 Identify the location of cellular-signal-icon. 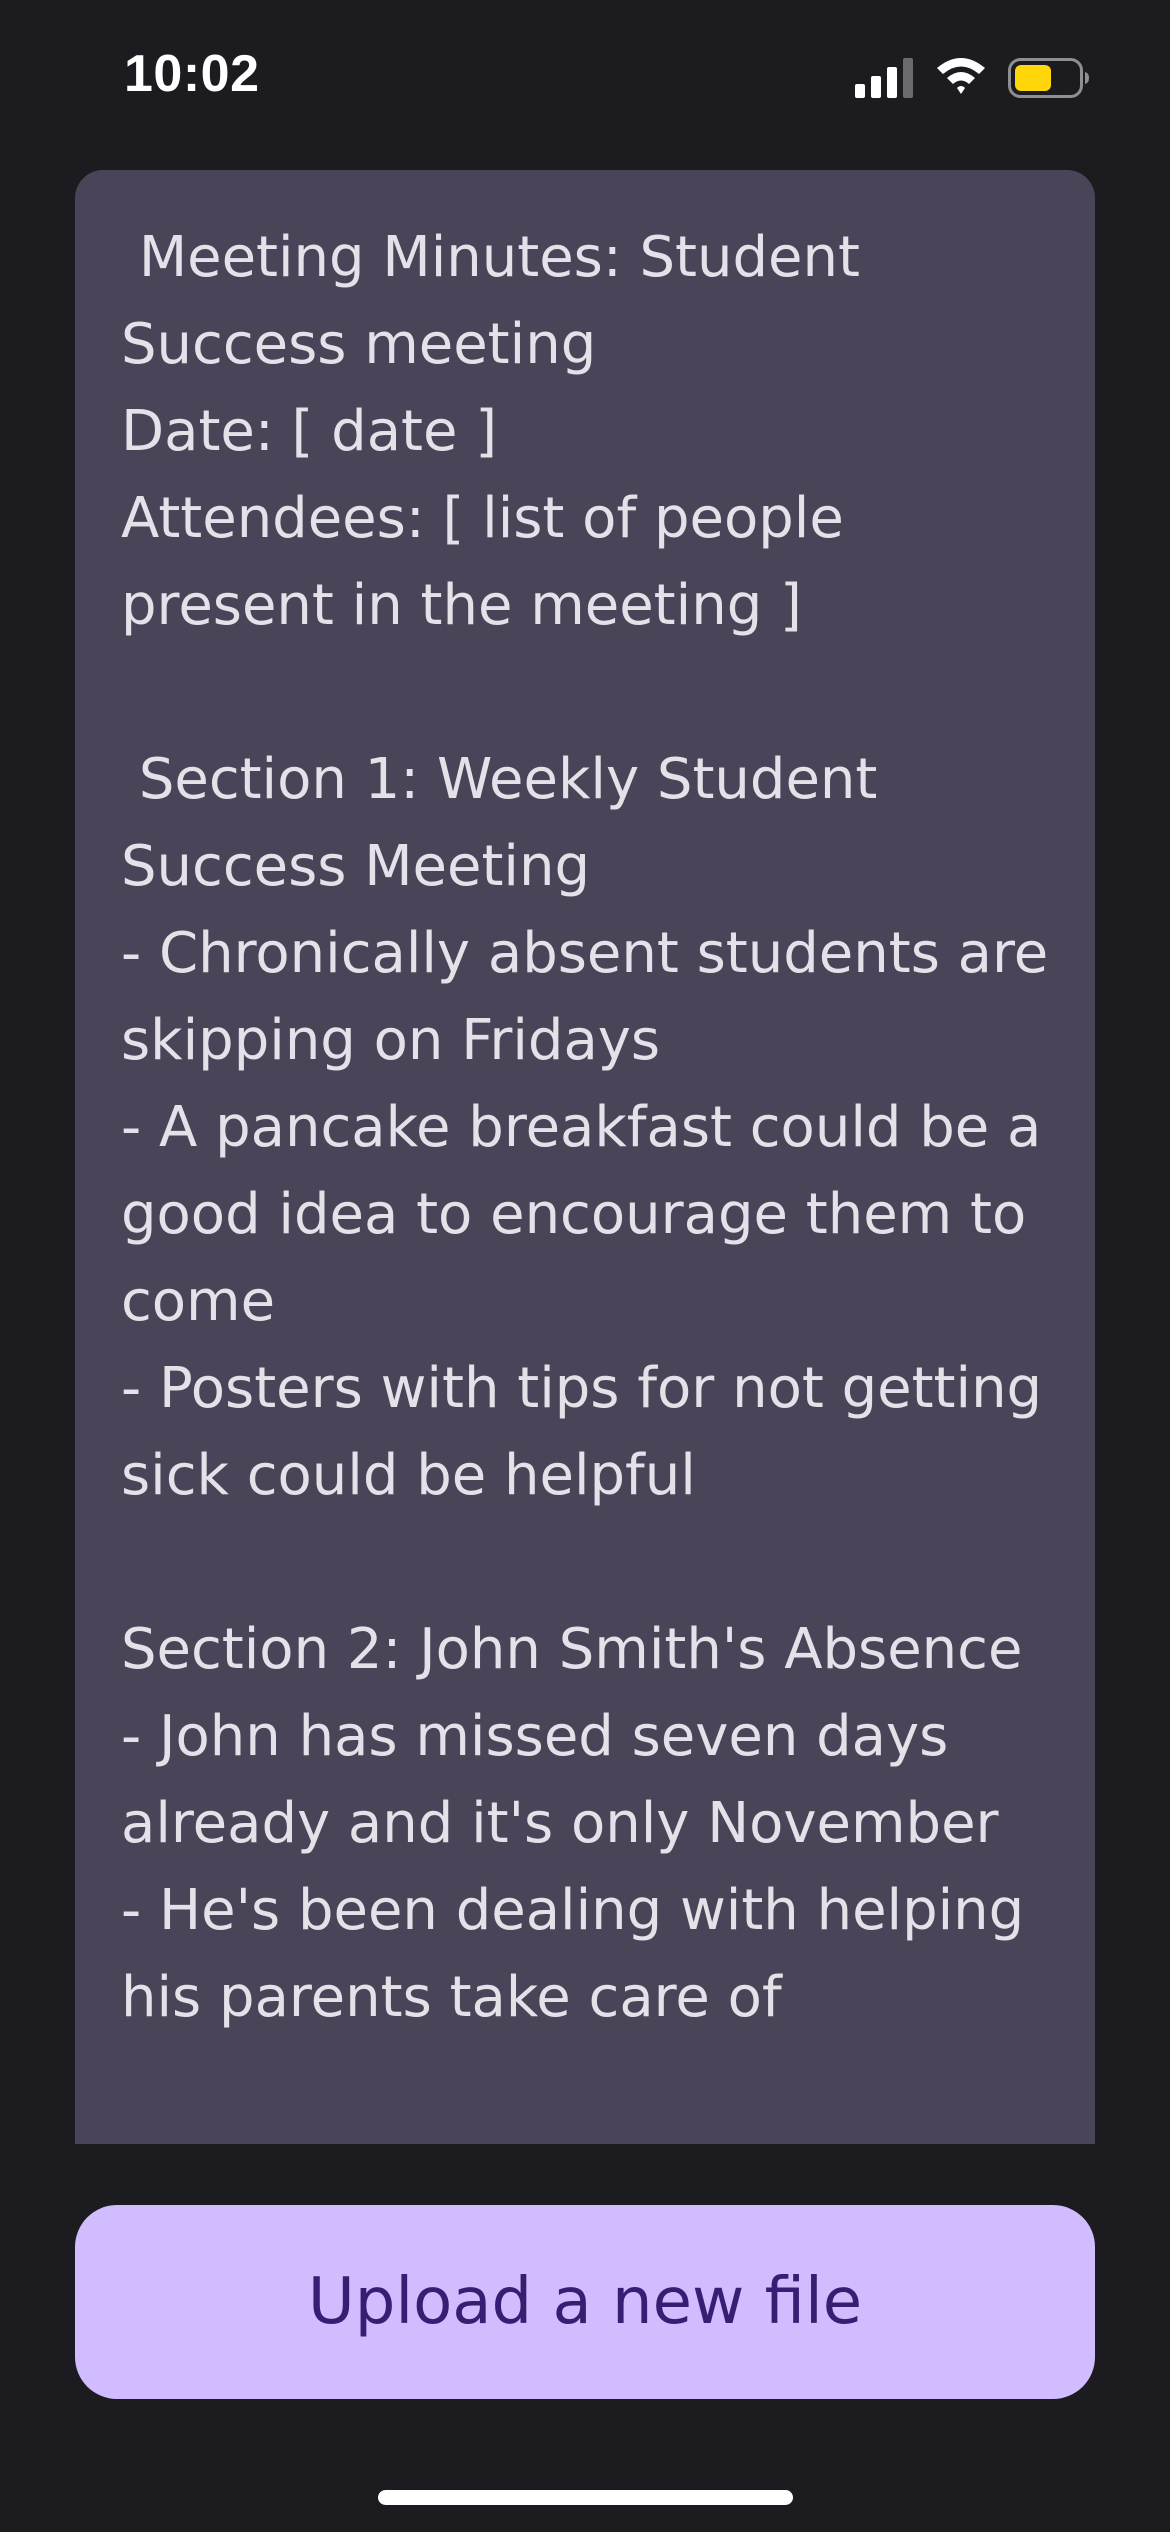
(884, 78).